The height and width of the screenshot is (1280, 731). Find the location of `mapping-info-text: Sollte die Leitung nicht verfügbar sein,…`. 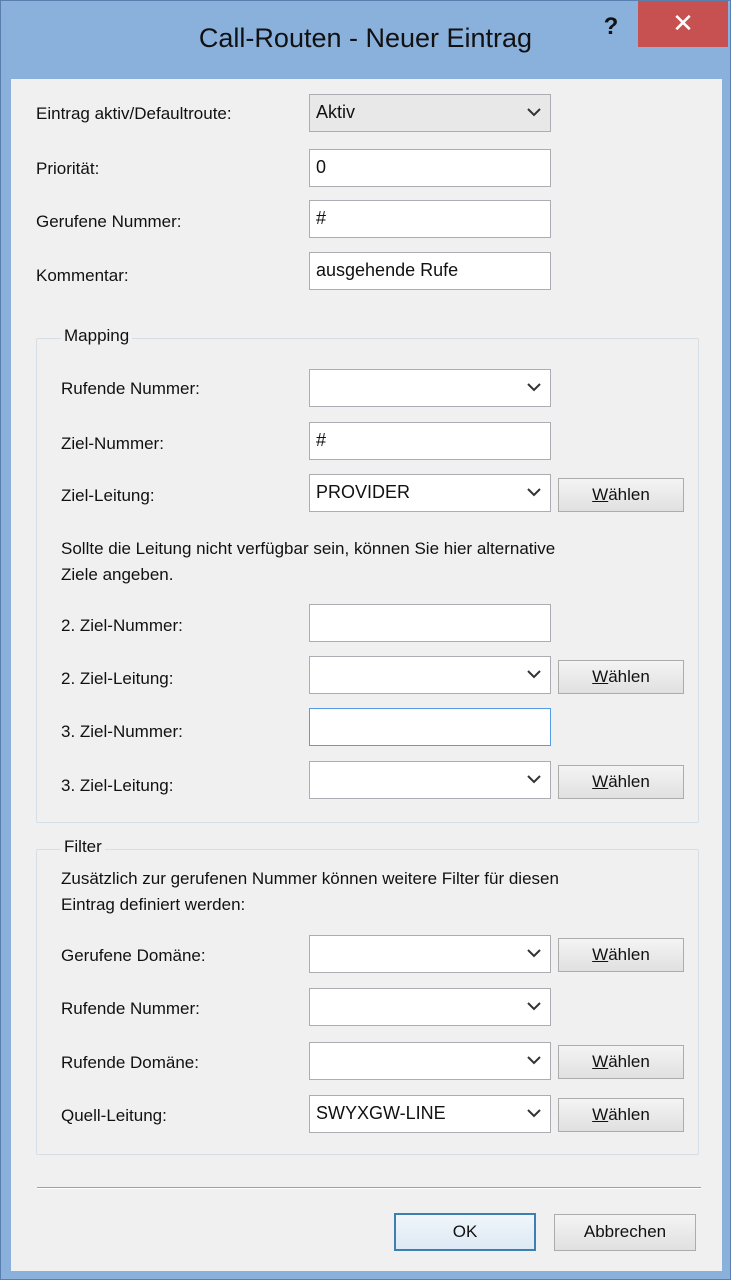

mapping-info-text: Sollte die Leitung nicht verfügbar sein,… is located at coordinates (308, 561).